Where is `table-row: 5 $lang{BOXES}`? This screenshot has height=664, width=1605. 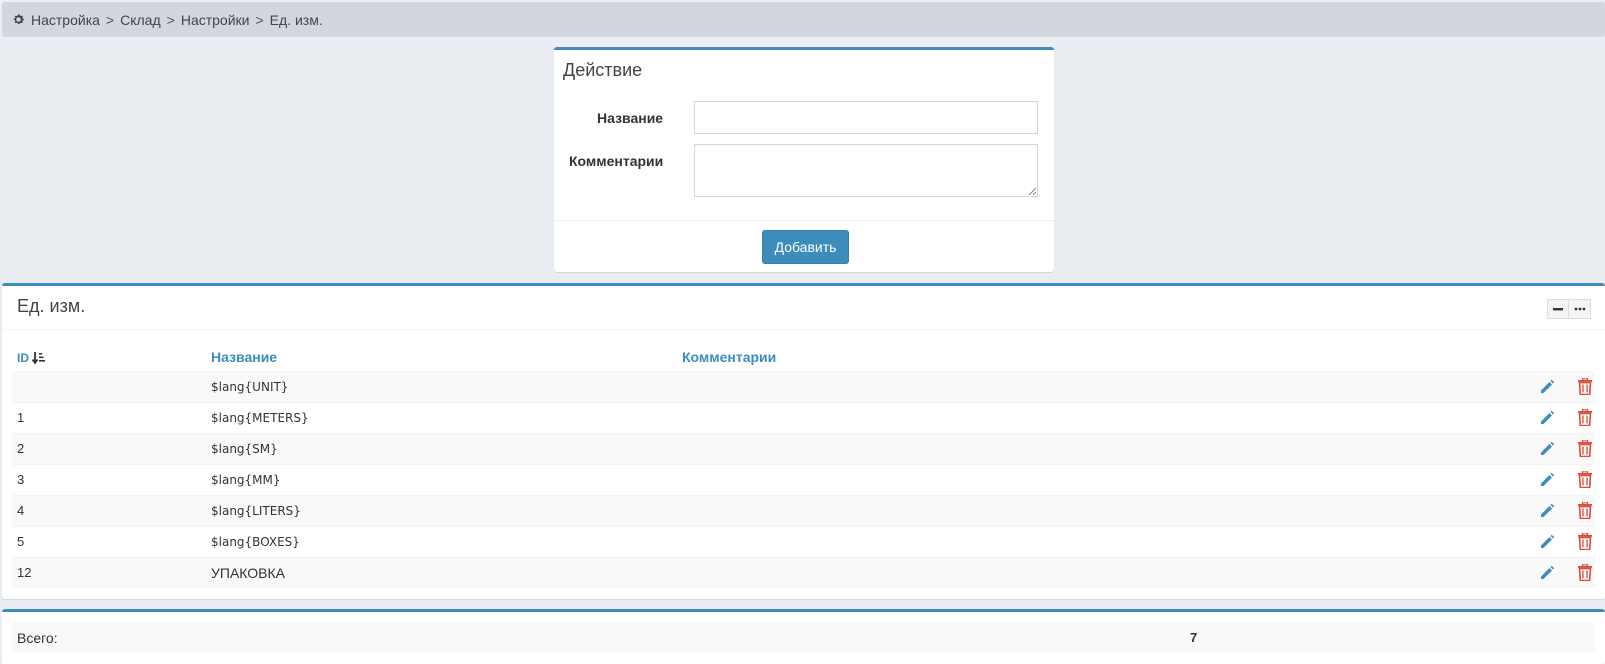 table-row: 5 $lang{BOXES} is located at coordinates (803, 541).